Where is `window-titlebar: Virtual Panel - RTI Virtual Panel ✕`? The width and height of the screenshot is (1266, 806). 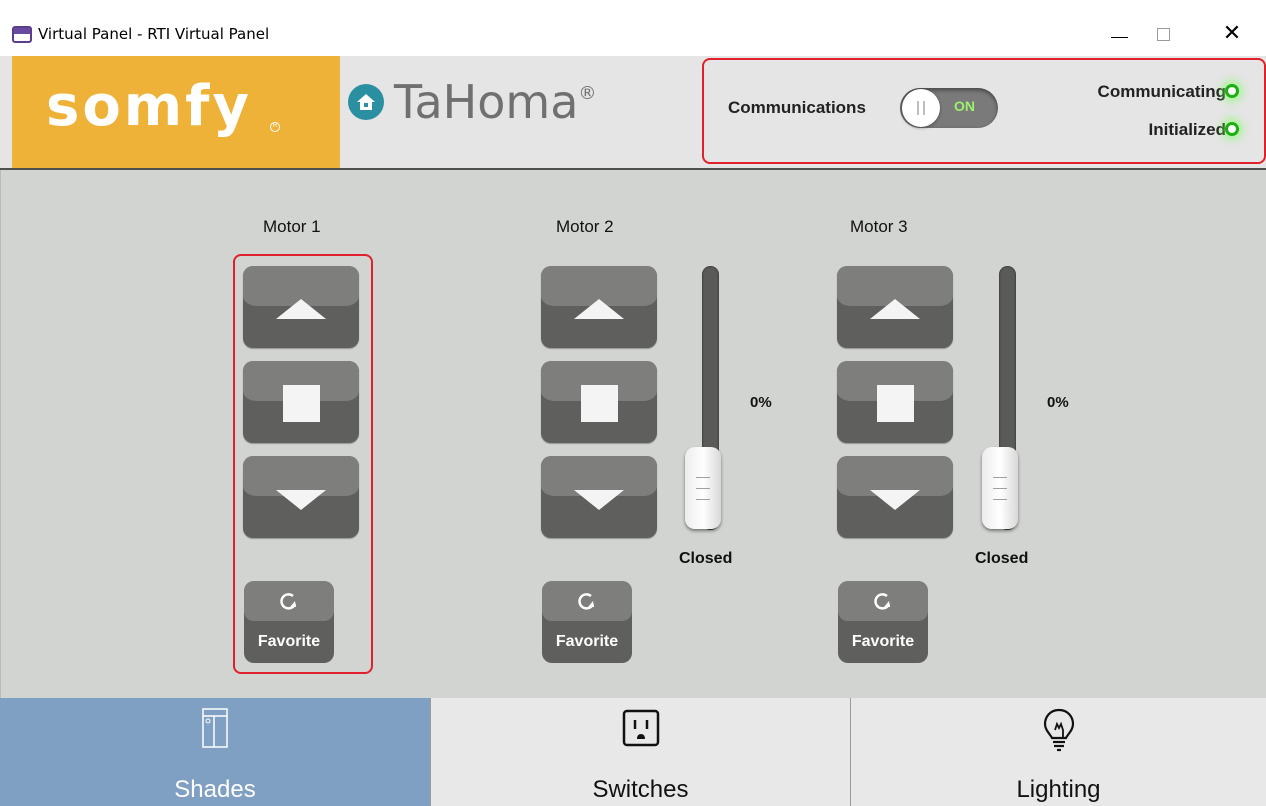
window-titlebar: Virtual Panel - RTI Virtual Panel ✕ is located at coordinates (633, 28).